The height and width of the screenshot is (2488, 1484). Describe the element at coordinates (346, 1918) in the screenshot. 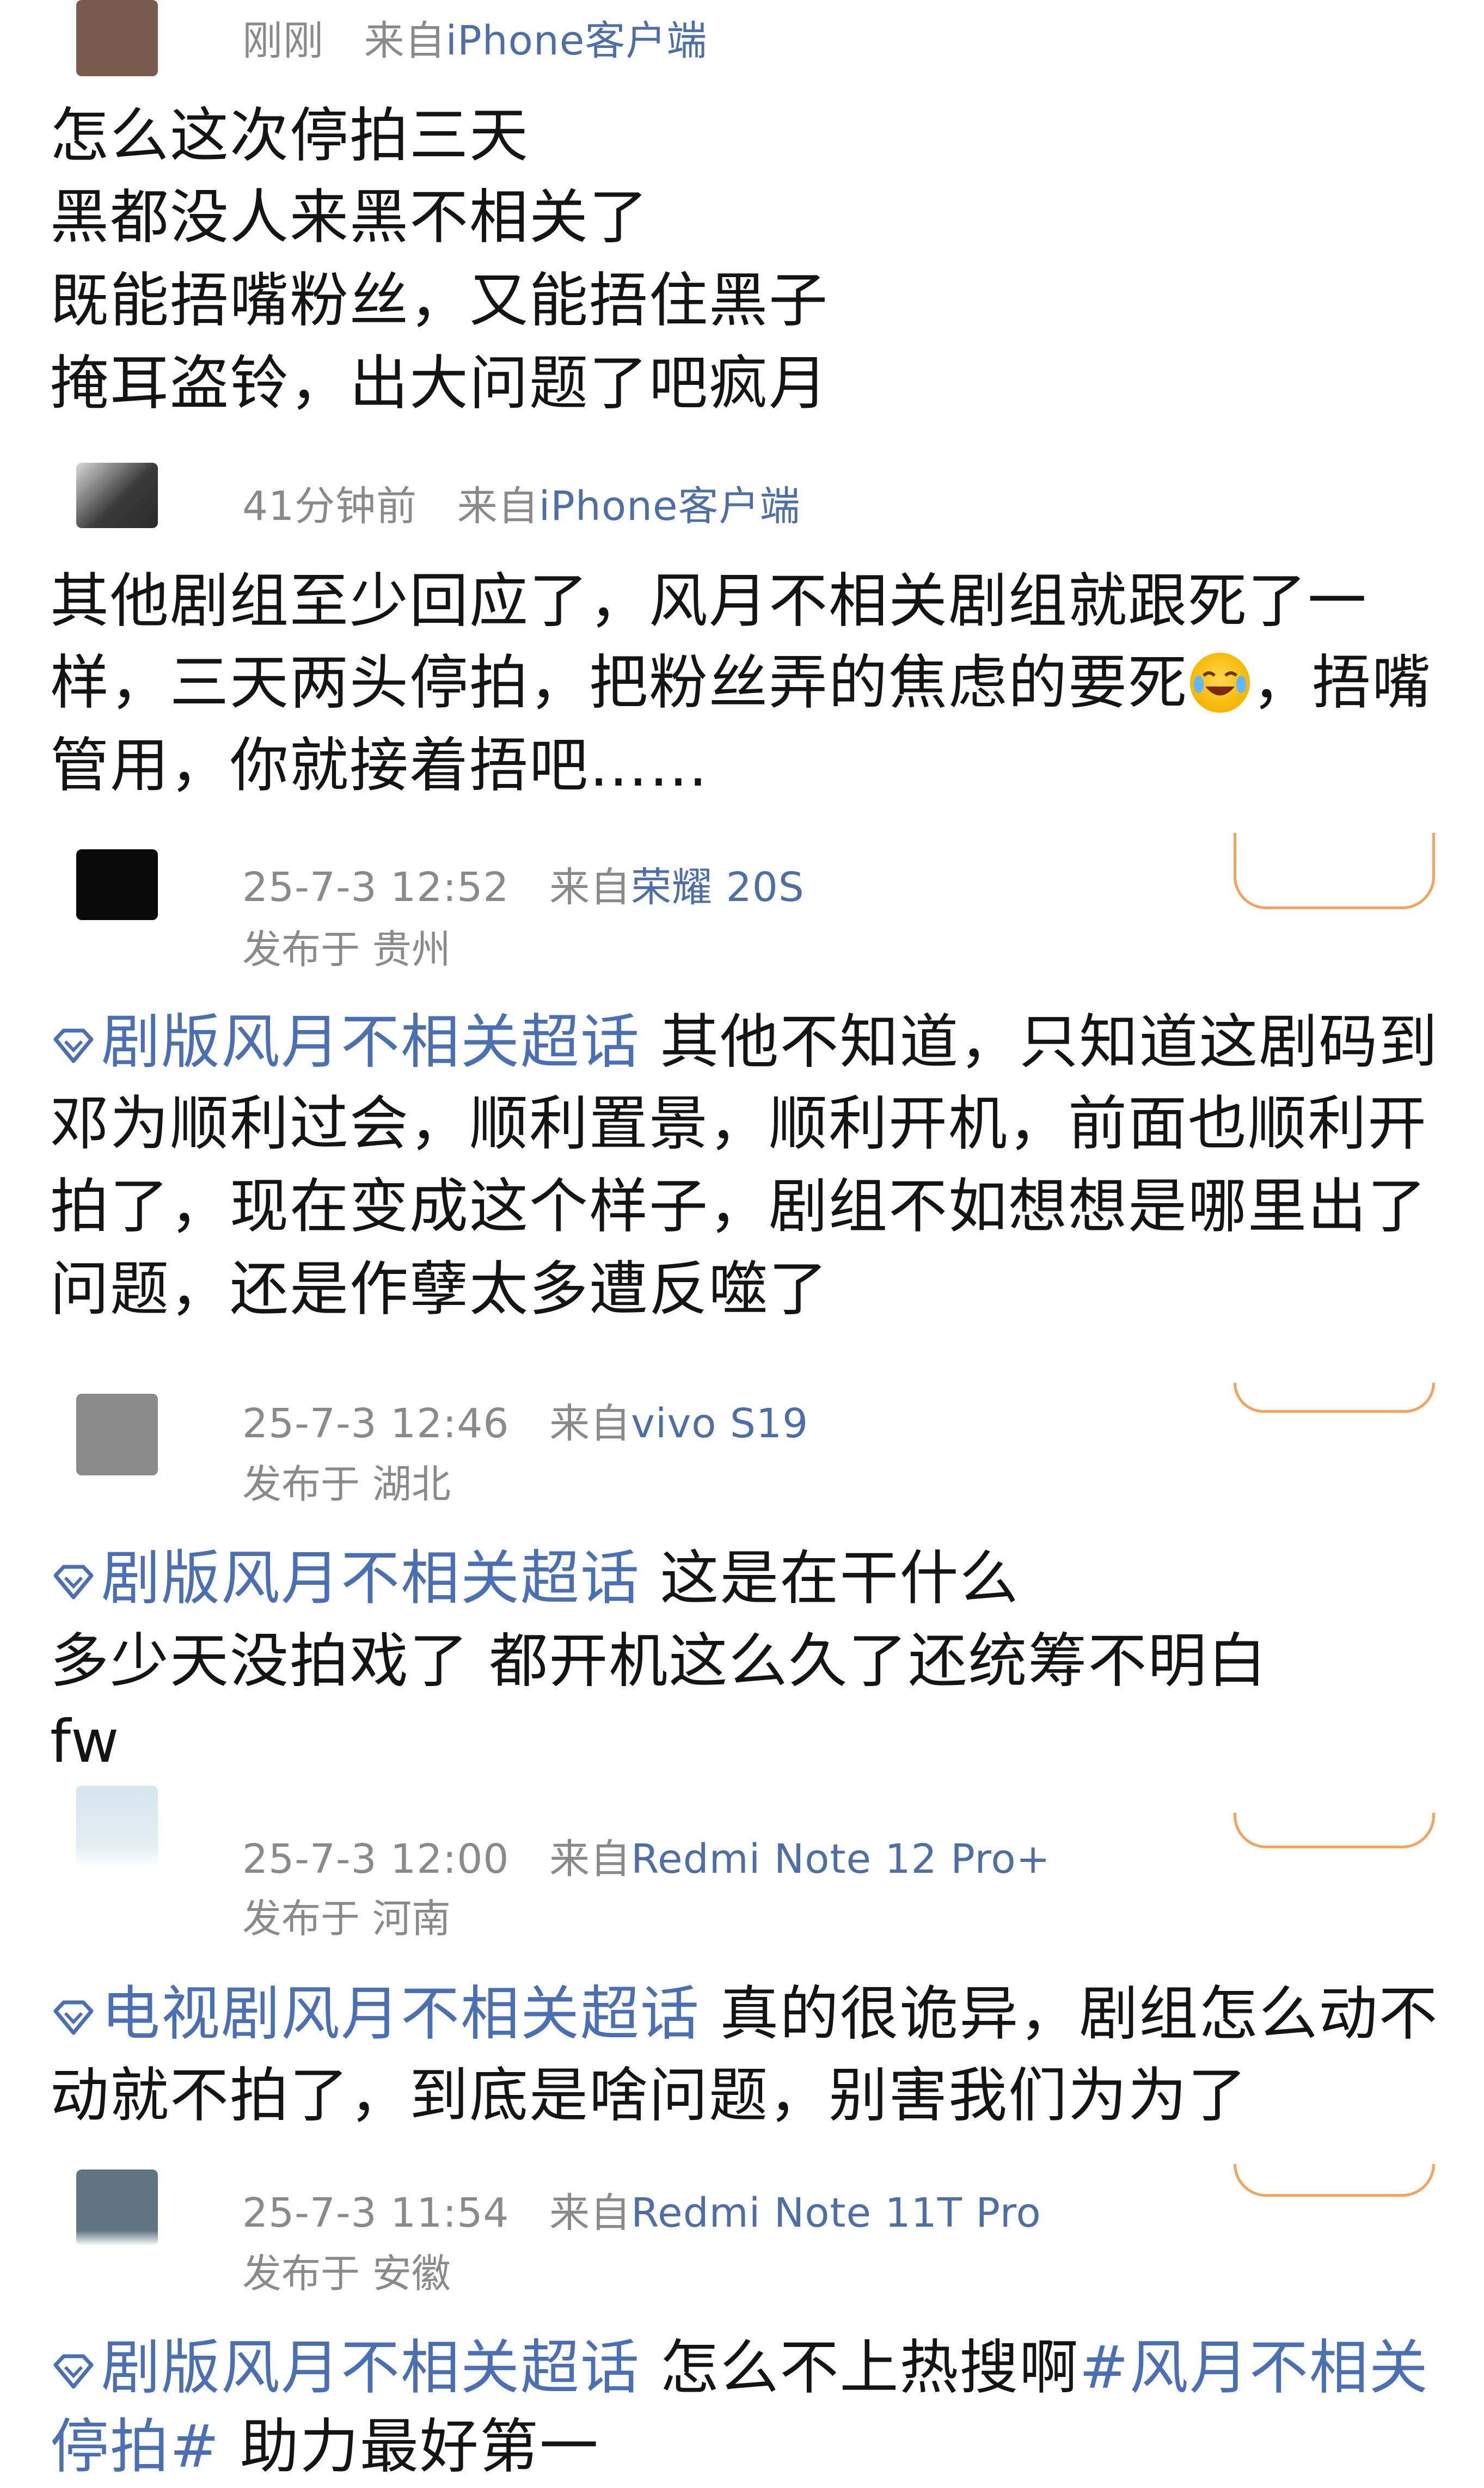

I see `post-location: 发布于 河南` at that location.